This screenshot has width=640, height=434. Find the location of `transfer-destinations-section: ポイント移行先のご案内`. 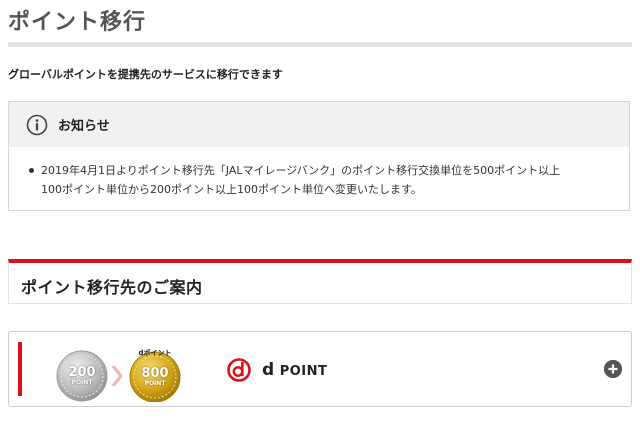

transfer-destinations-section: ポイント移行先のご案内 is located at coordinates (320, 281).